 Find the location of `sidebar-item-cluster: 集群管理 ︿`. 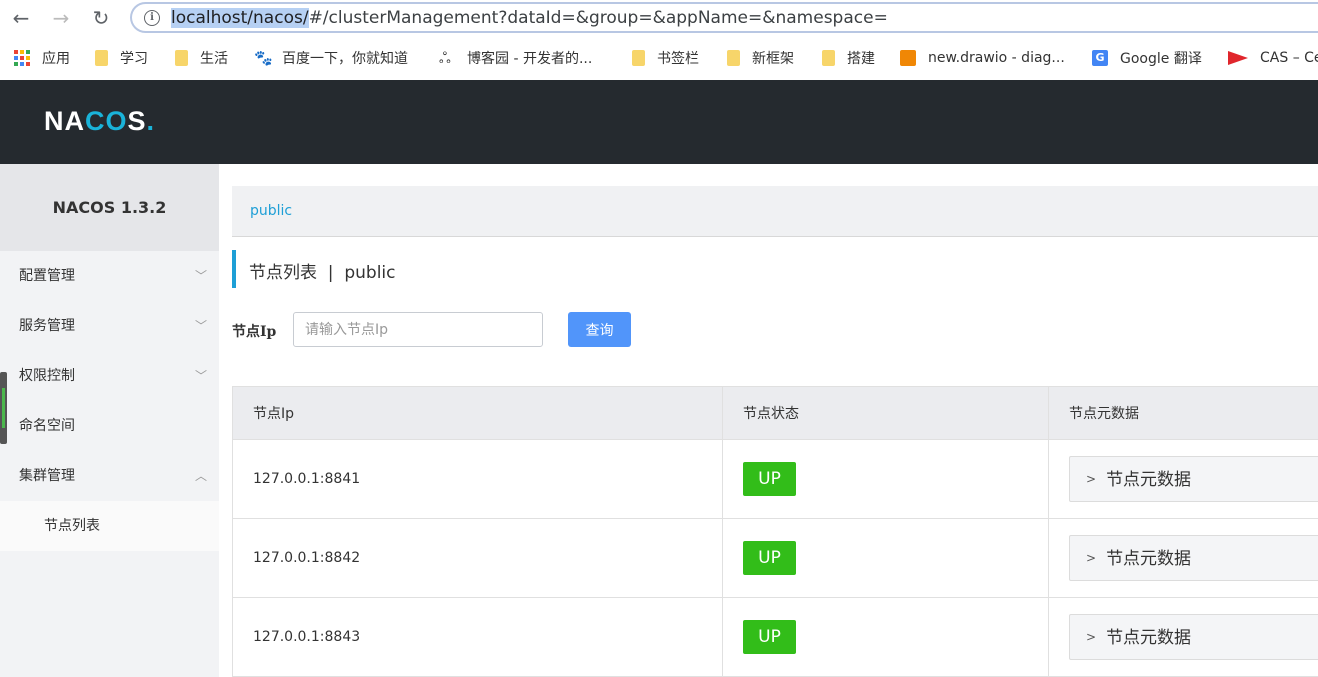

sidebar-item-cluster: 集群管理 ︿ is located at coordinates (109, 476).